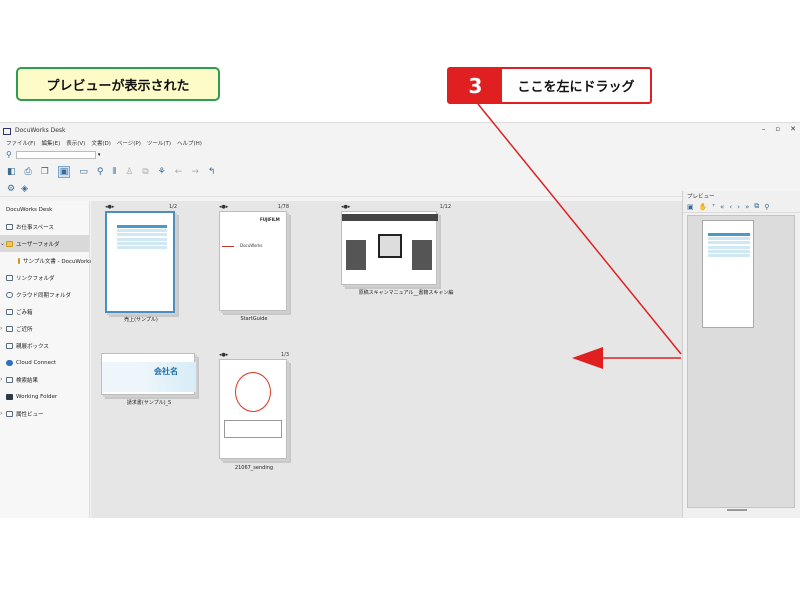 This screenshot has width=800, height=600. What do you see at coordinates (129, 143) in the screenshot?
I see `menu-page: ページ(P)` at bounding box center [129, 143].